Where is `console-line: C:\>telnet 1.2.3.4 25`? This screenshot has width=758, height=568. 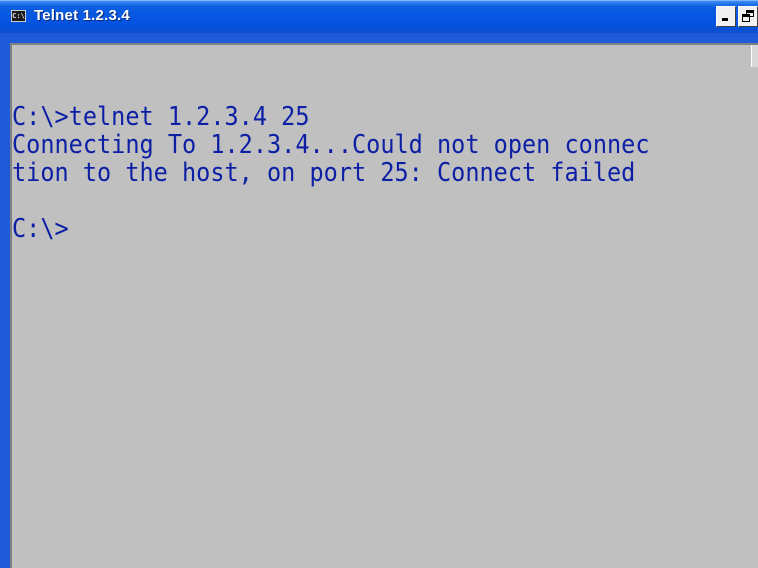
console-line: C:\>telnet 1.2.3.4 25 is located at coordinates (161, 117).